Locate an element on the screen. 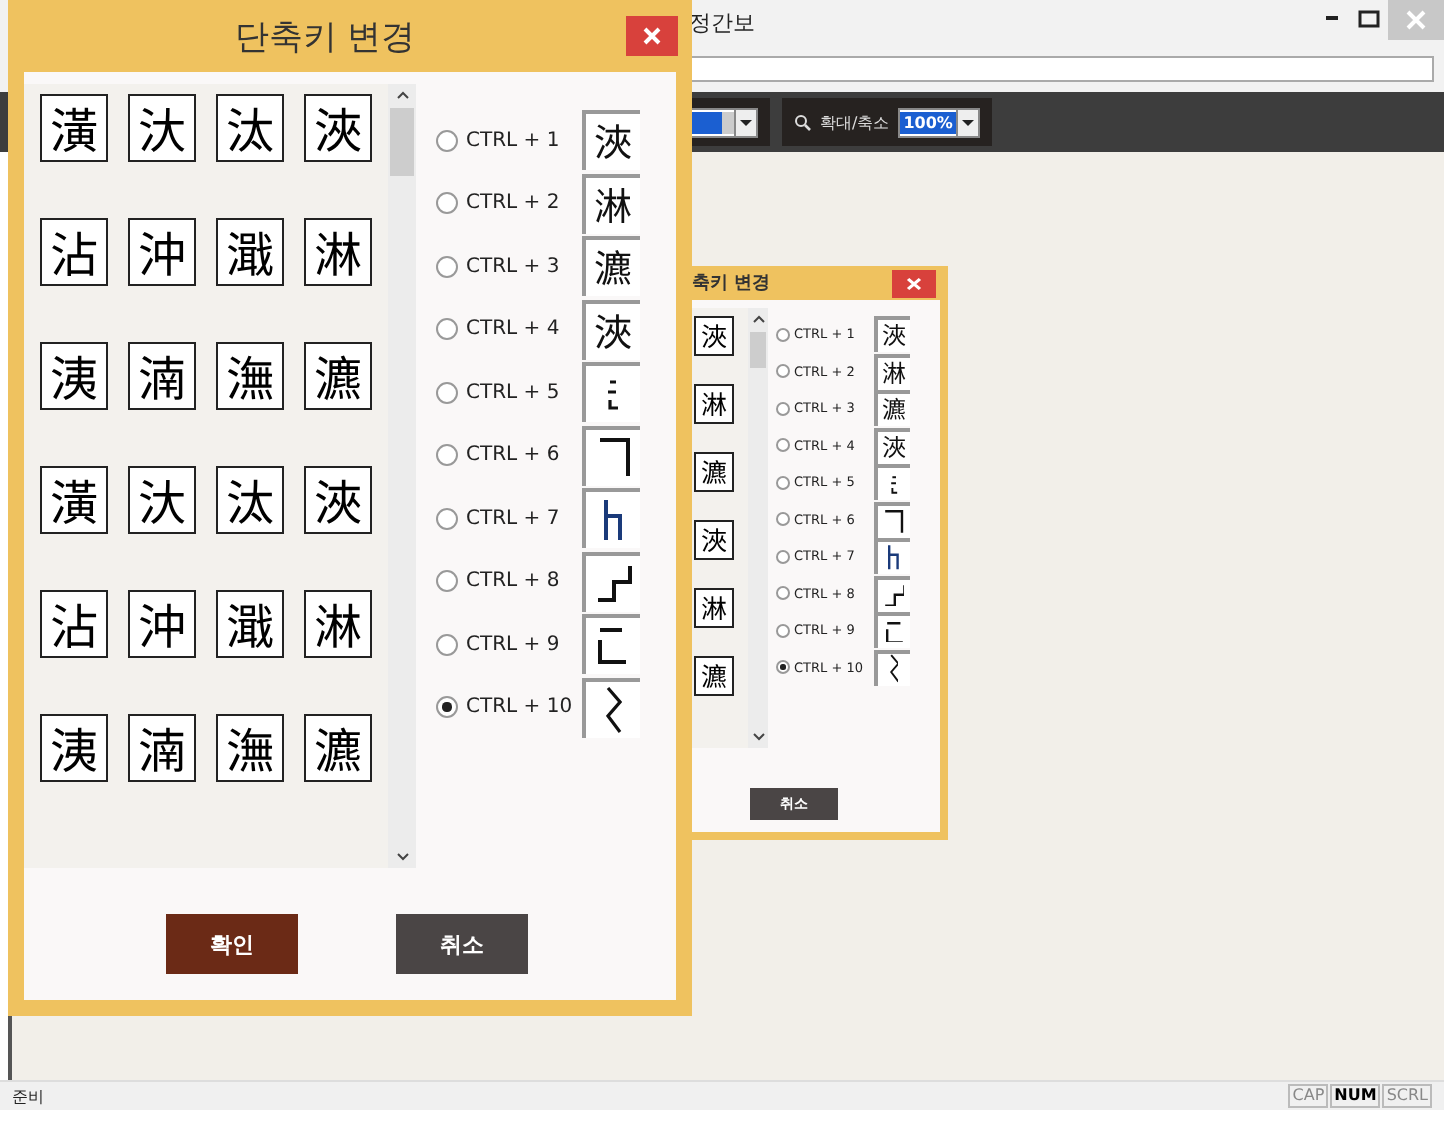 Image resolution: width=1444 pixels, height=1148 pixels. status-indicator: NUM is located at coordinates (1355, 1096).